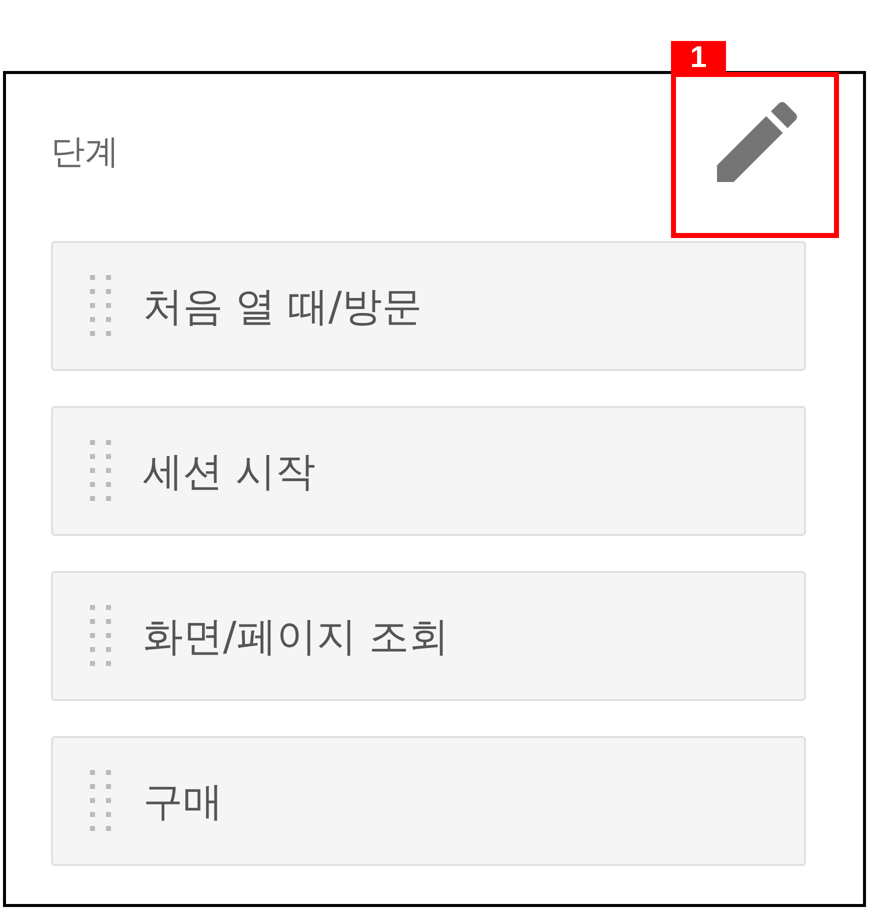  What do you see at coordinates (428, 801) in the screenshot?
I see `step-item: 구매` at bounding box center [428, 801].